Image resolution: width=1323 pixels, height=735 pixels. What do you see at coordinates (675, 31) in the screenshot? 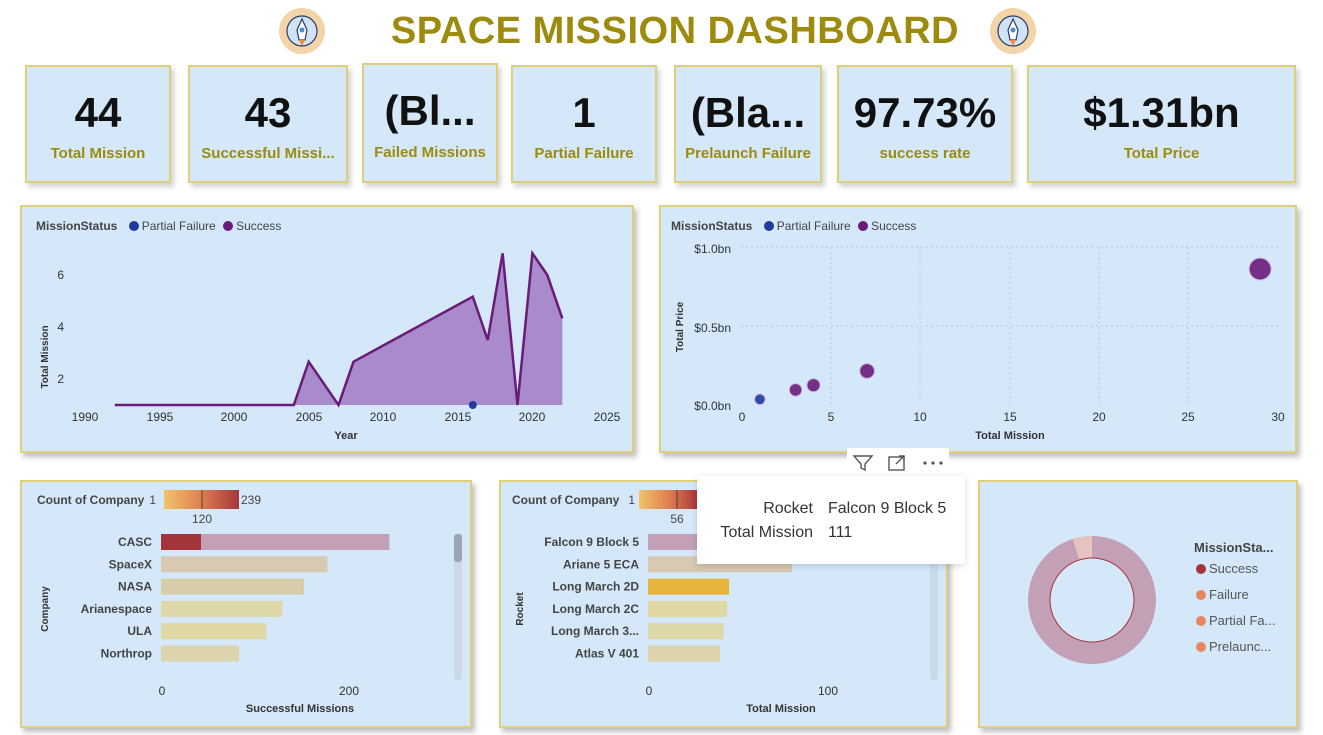
I see `dashboard-title: SPACE MISSION DASHBOARD` at bounding box center [675, 31].